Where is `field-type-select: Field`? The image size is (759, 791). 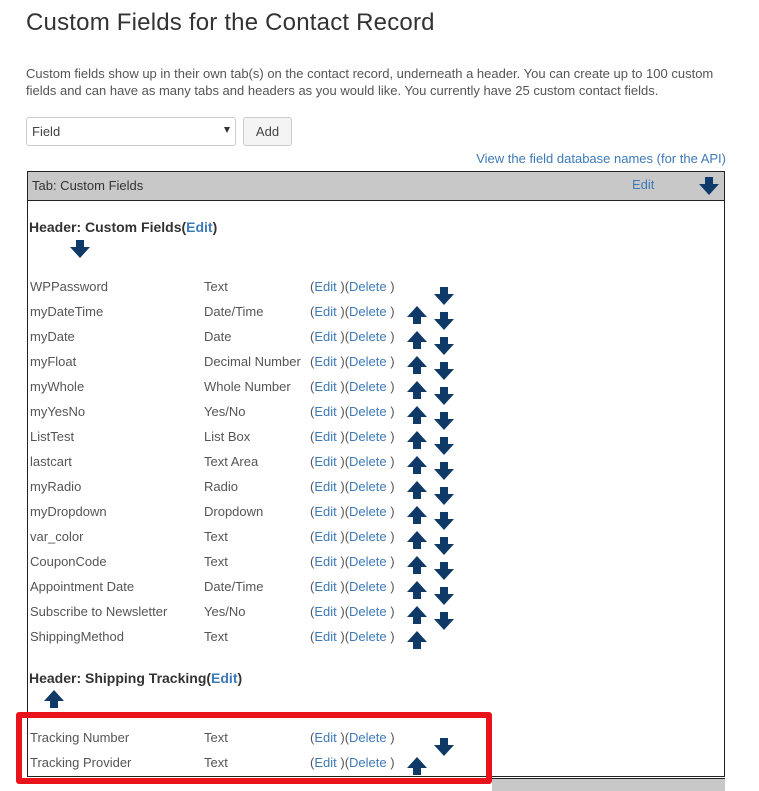
field-type-select: Field is located at coordinates (131, 131).